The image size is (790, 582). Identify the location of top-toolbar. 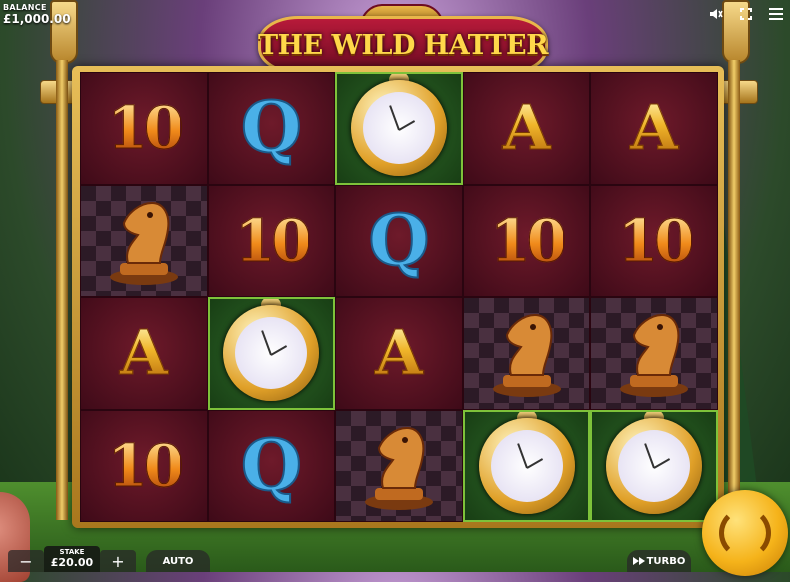
(746, 14).